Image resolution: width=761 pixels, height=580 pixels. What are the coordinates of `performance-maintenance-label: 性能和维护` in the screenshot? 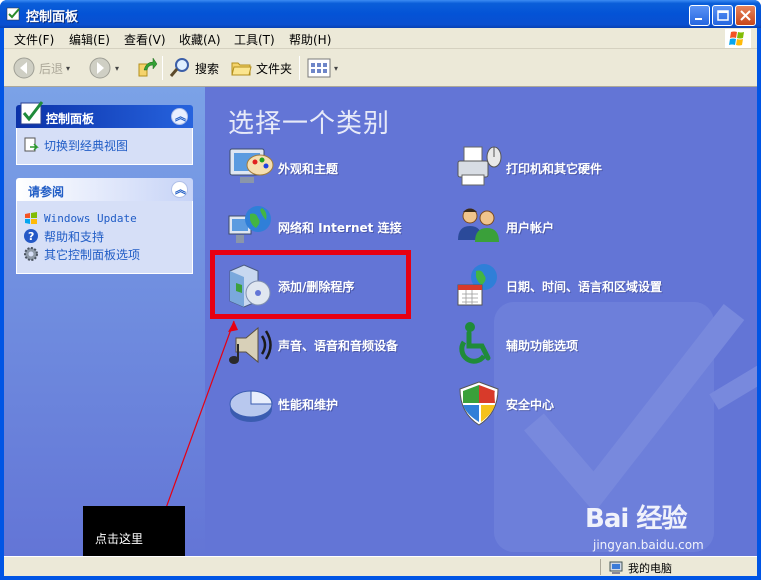 It's located at (308, 405).